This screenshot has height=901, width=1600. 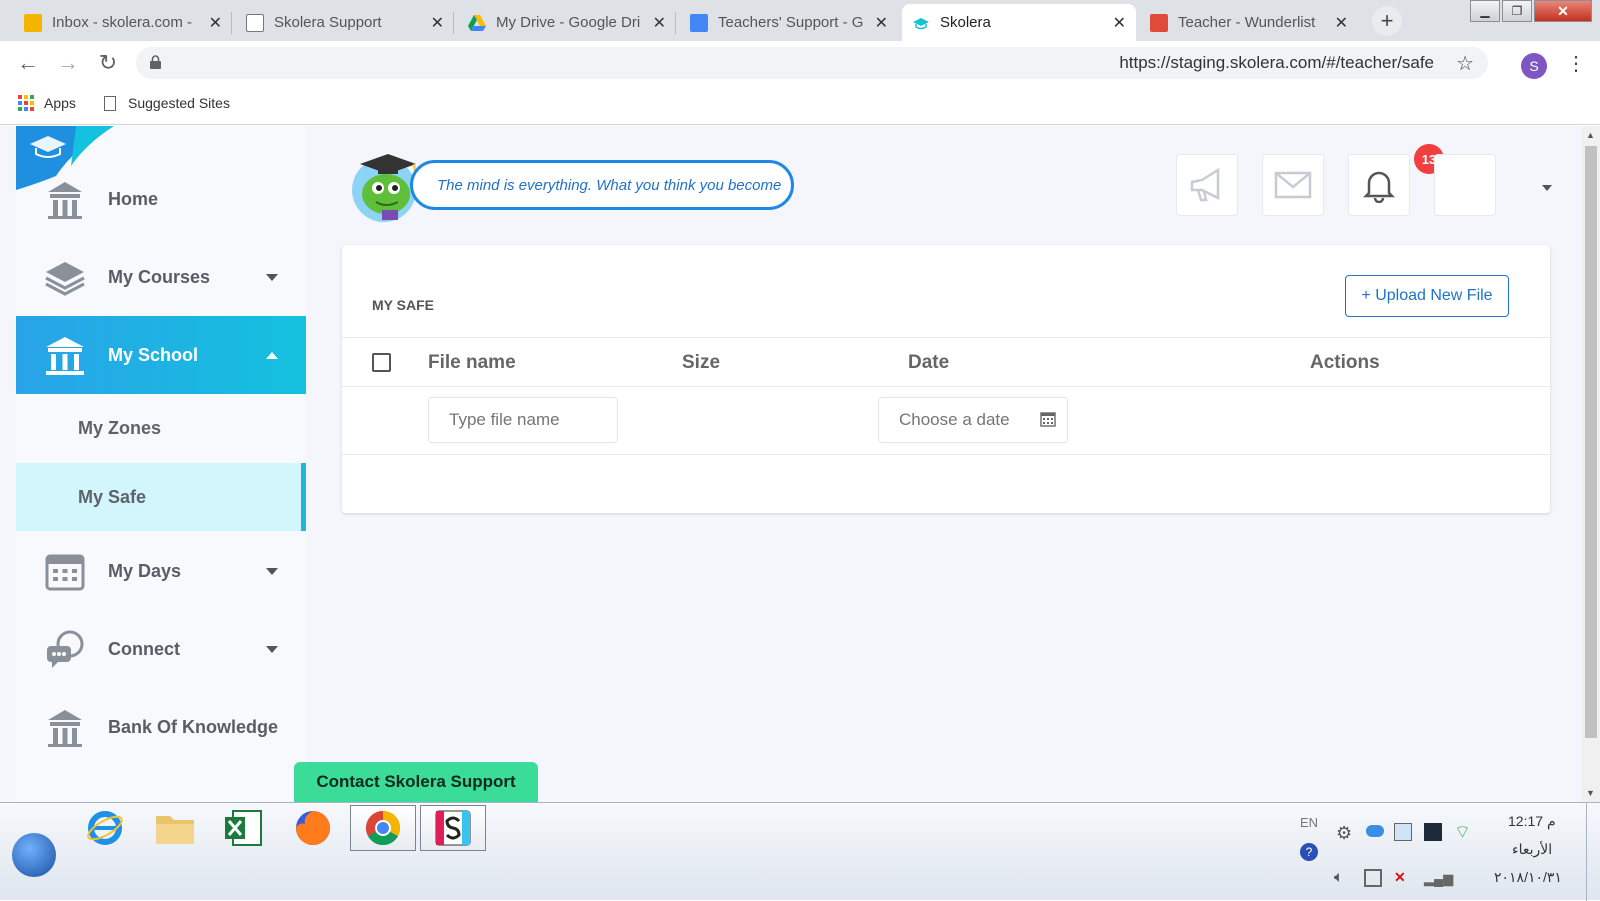 What do you see at coordinates (1534, 66) in the screenshot?
I see `profile-avatar: S` at bounding box center [1534, 66].